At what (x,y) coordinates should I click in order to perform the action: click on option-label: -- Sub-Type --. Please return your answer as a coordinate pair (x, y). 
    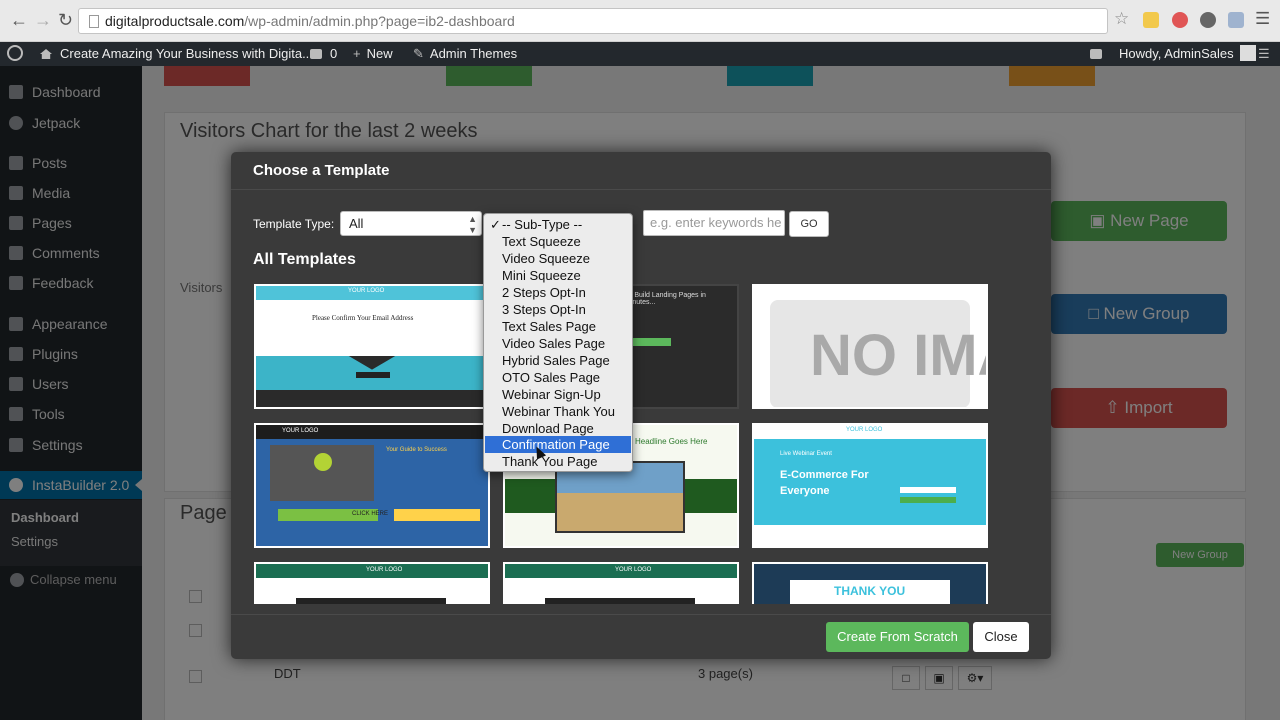
    Looking at the image, I should click on (542, 224).